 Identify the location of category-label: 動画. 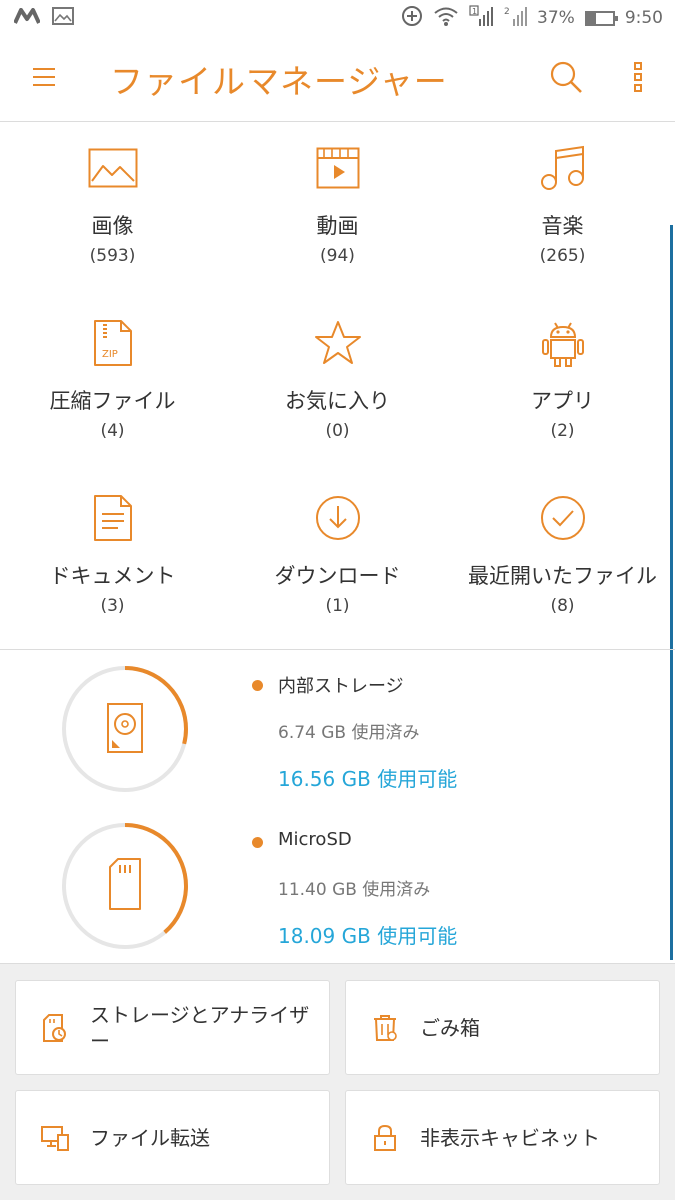
(337, 226).